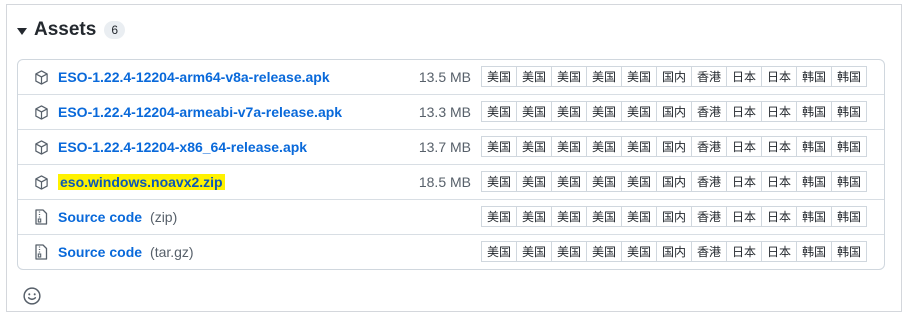  Describe the element at coordinates (22, 31) in the screenshot. I see `caret-down-icon` at that location.